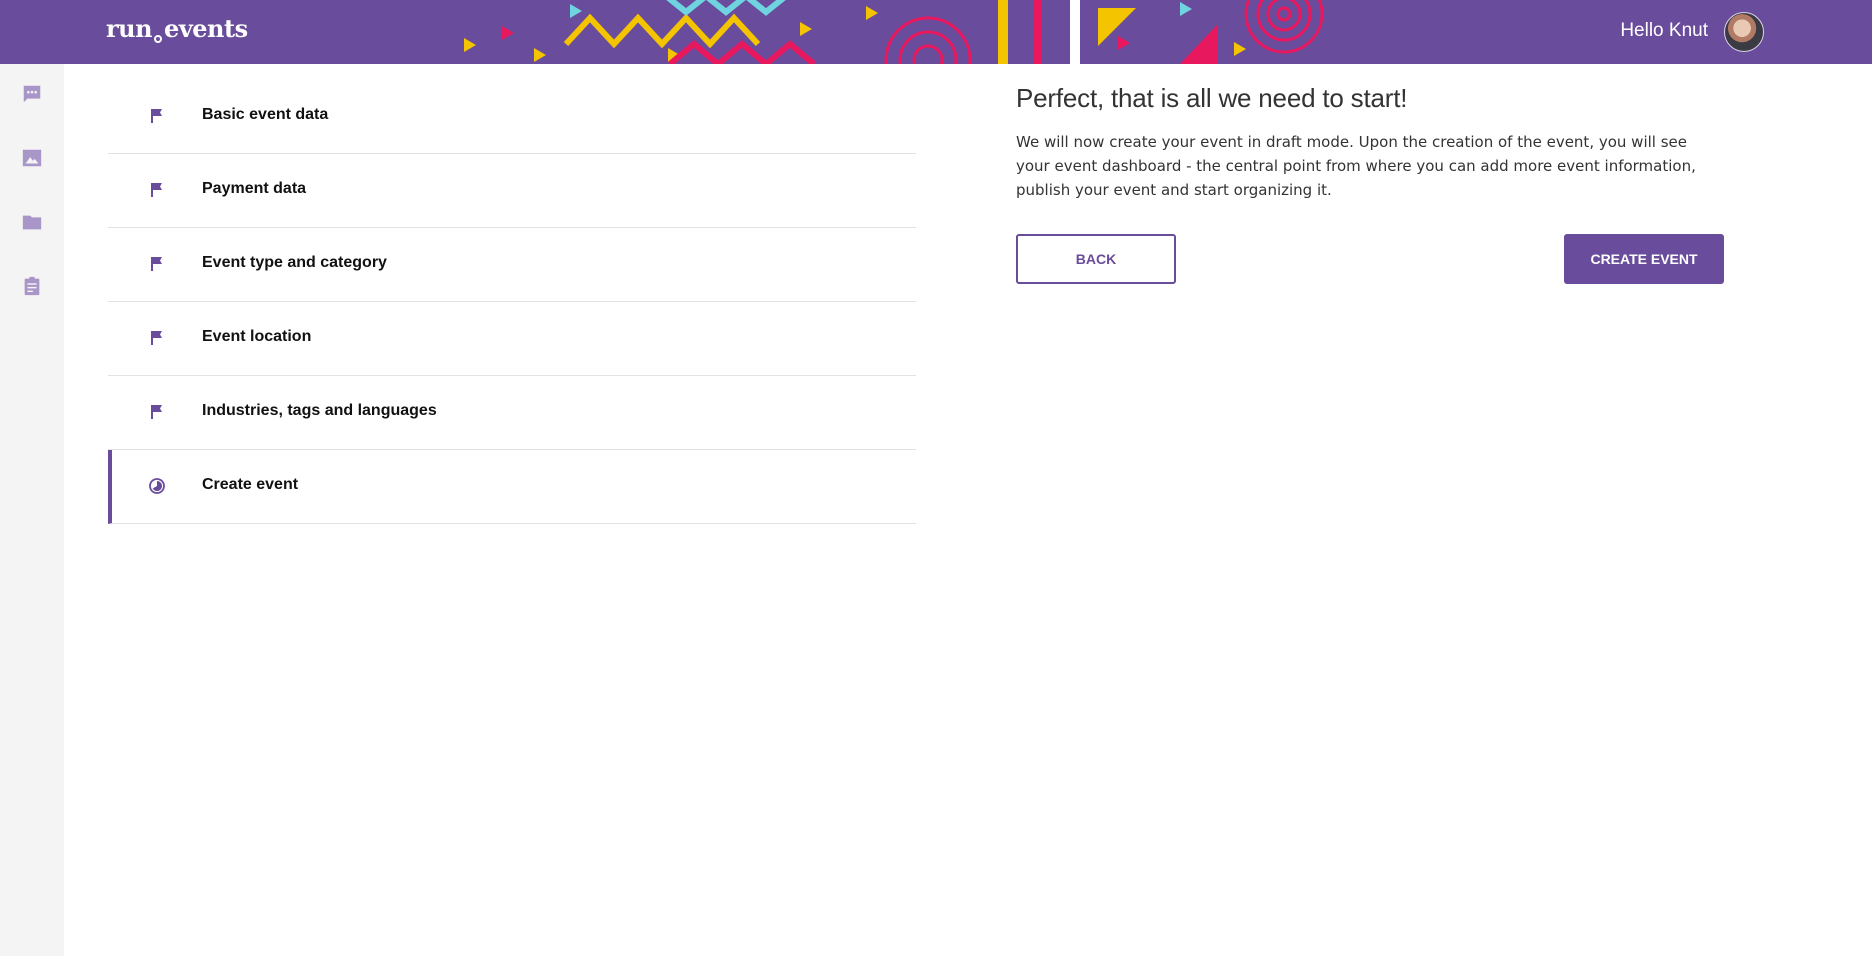 This screenshot has width=1872, height=956. What do you see at coordinates (32, 222) in the screenshot?
I see `folder-icon` at bounding box center [32, 222].